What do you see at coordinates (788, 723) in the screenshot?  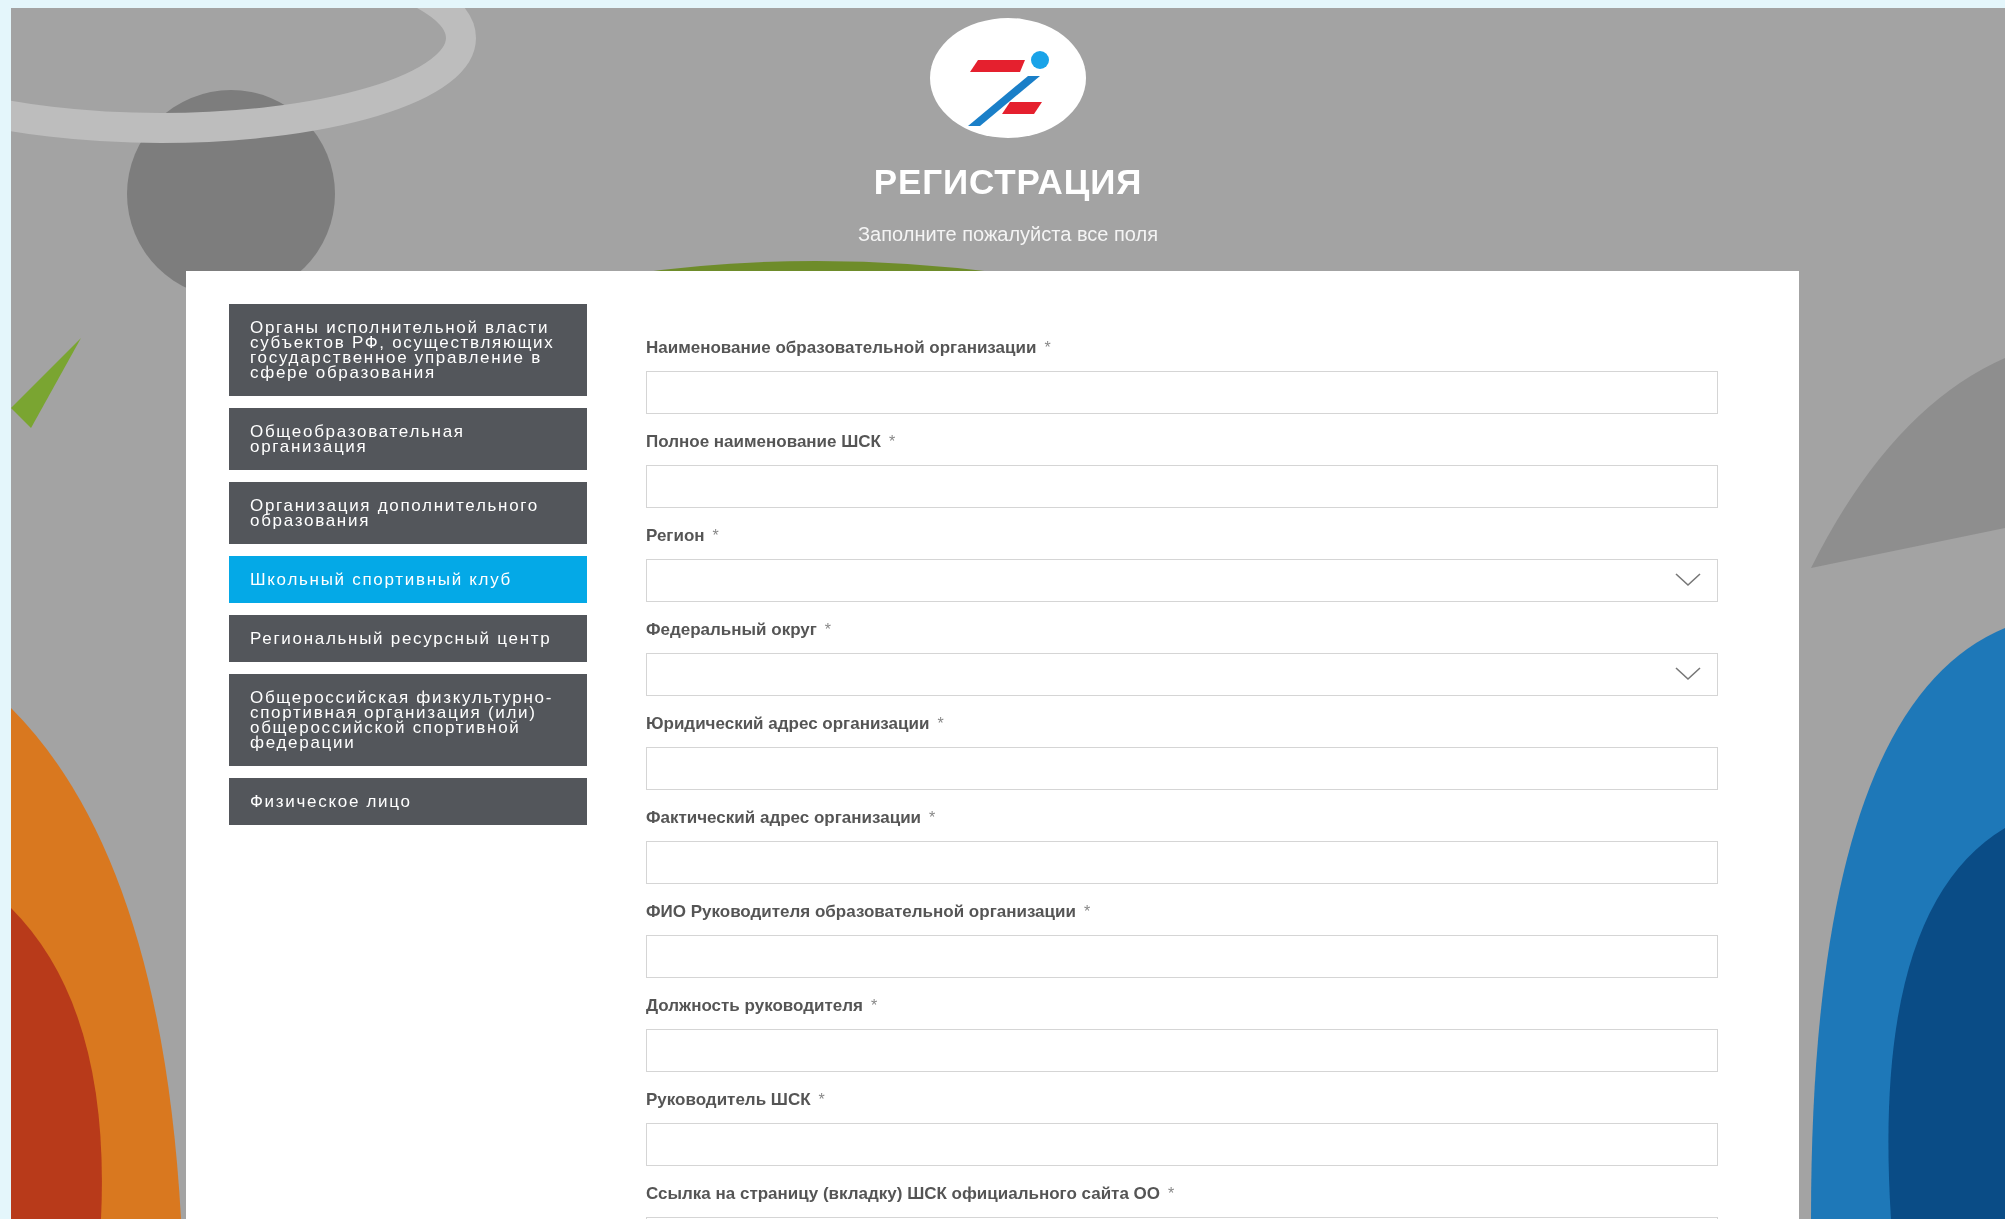 I see `field-label: Юридический адрес организации` at bounding box center [788, 723].